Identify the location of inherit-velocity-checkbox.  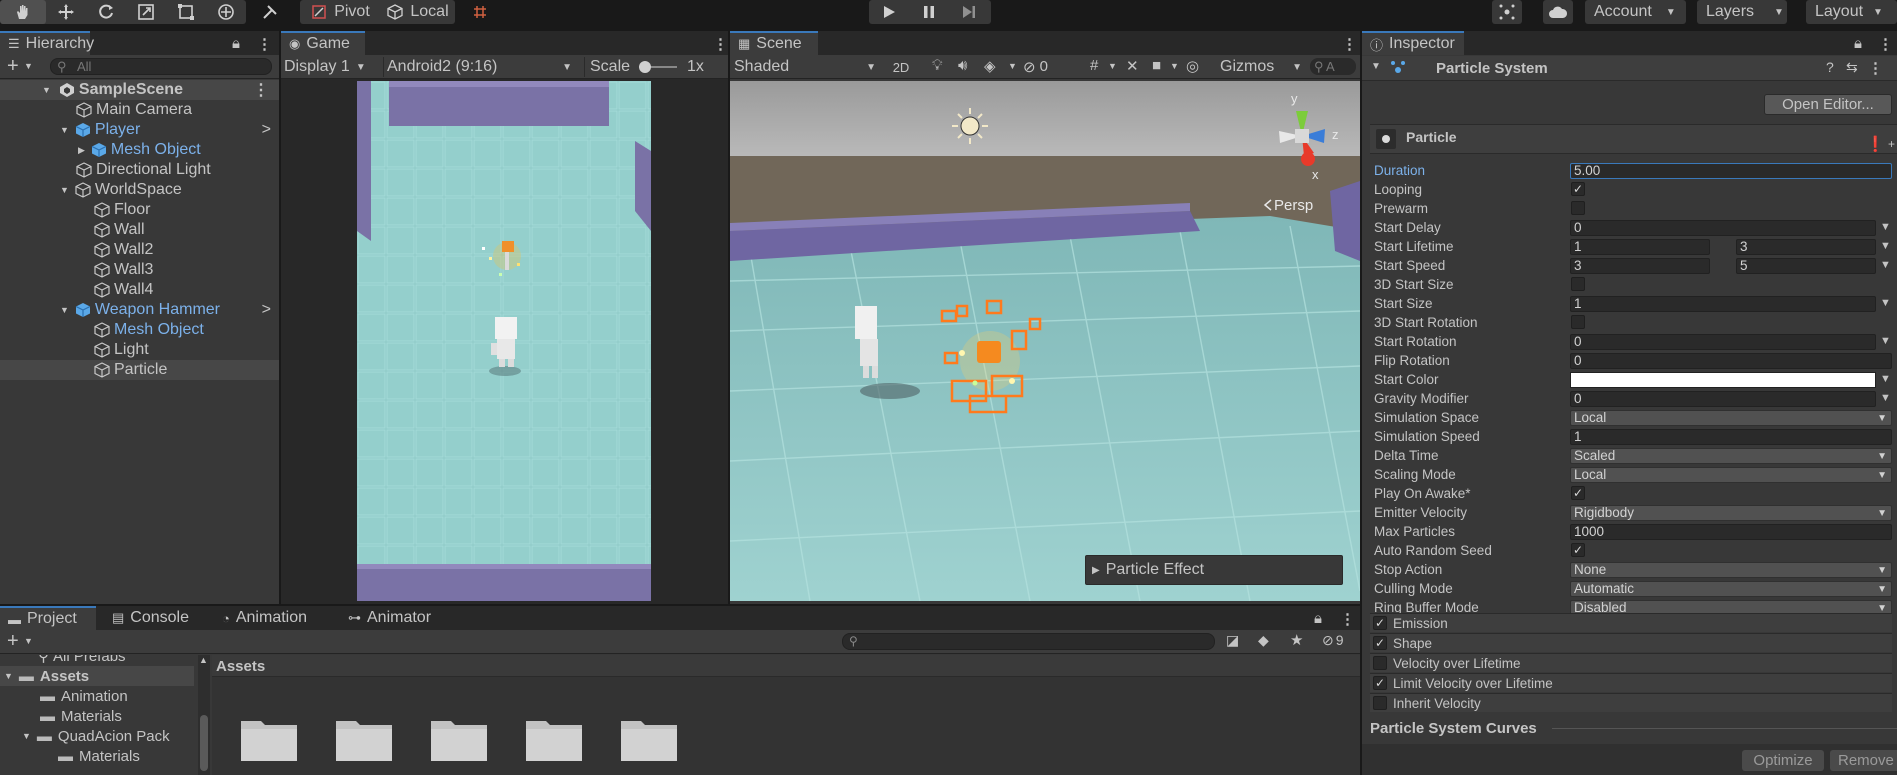
(1380, 703).